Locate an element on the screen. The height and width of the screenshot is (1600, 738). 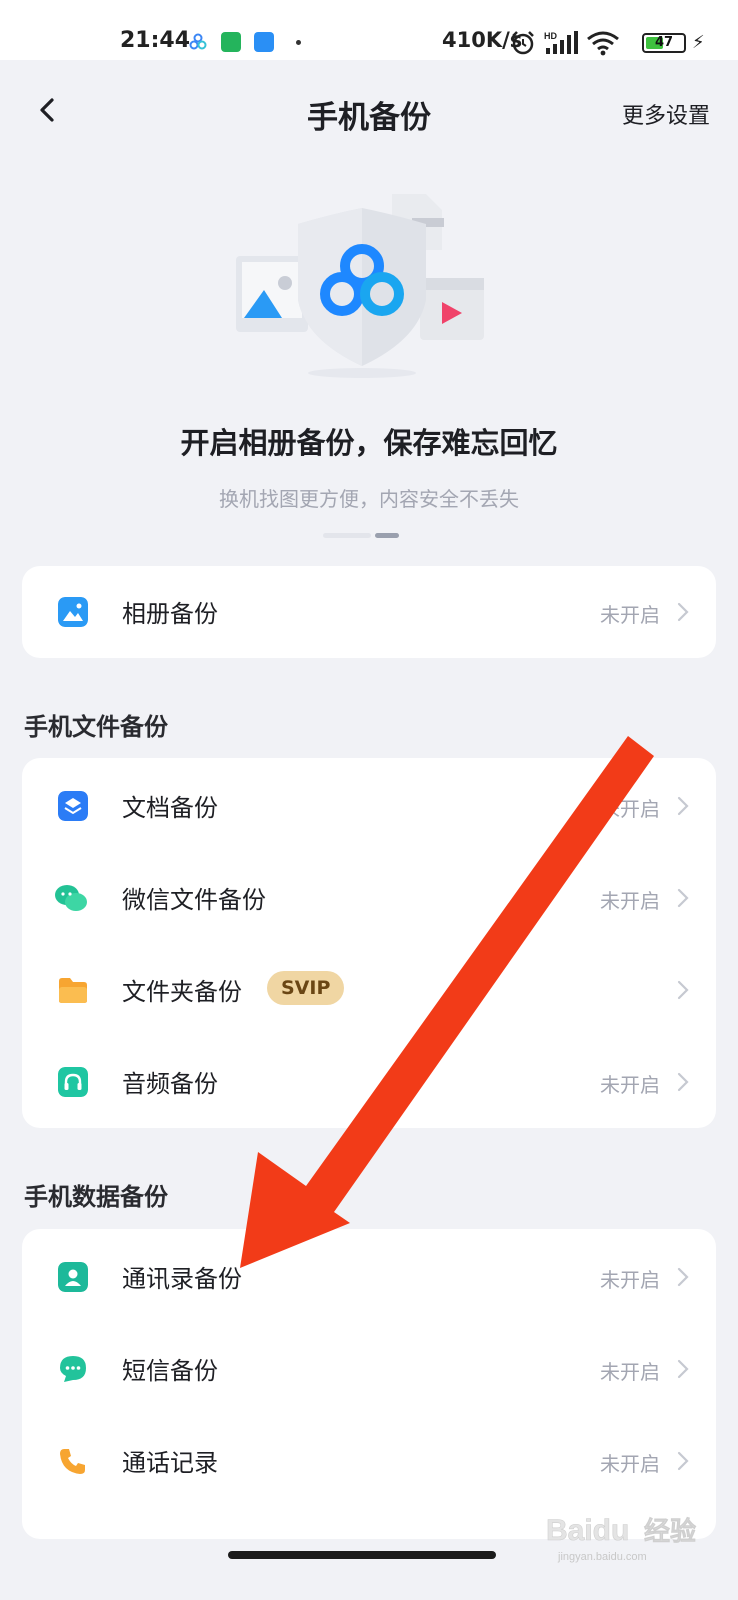
audio-backup-status: 未开启 is located at coordinates (630, 1085).